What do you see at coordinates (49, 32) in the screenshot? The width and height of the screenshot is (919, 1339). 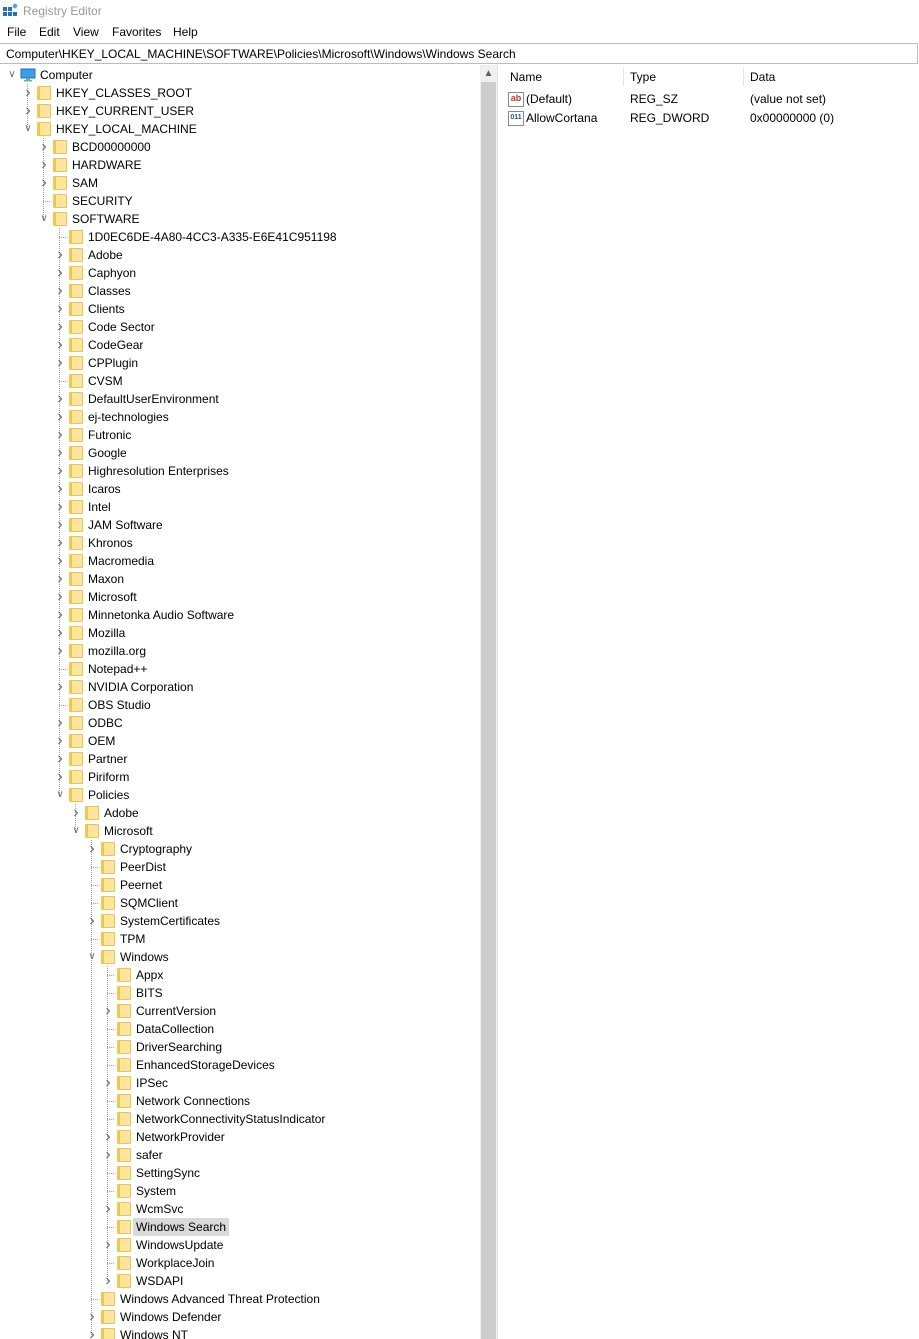 I see `menu-edit: Edit` at bounding box center [49, 32].